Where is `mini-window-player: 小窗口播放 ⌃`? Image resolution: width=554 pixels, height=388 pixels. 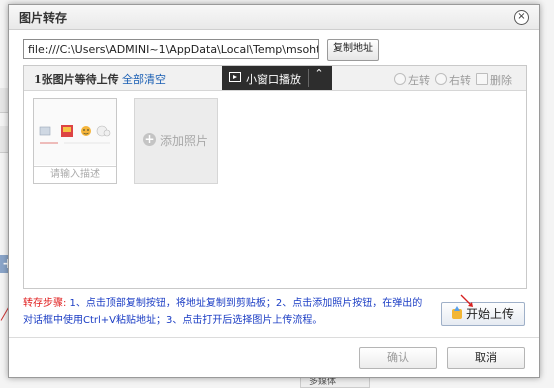
mini-window-player: 小窗口播放 ⌃ is located at coordinates (277, 78).